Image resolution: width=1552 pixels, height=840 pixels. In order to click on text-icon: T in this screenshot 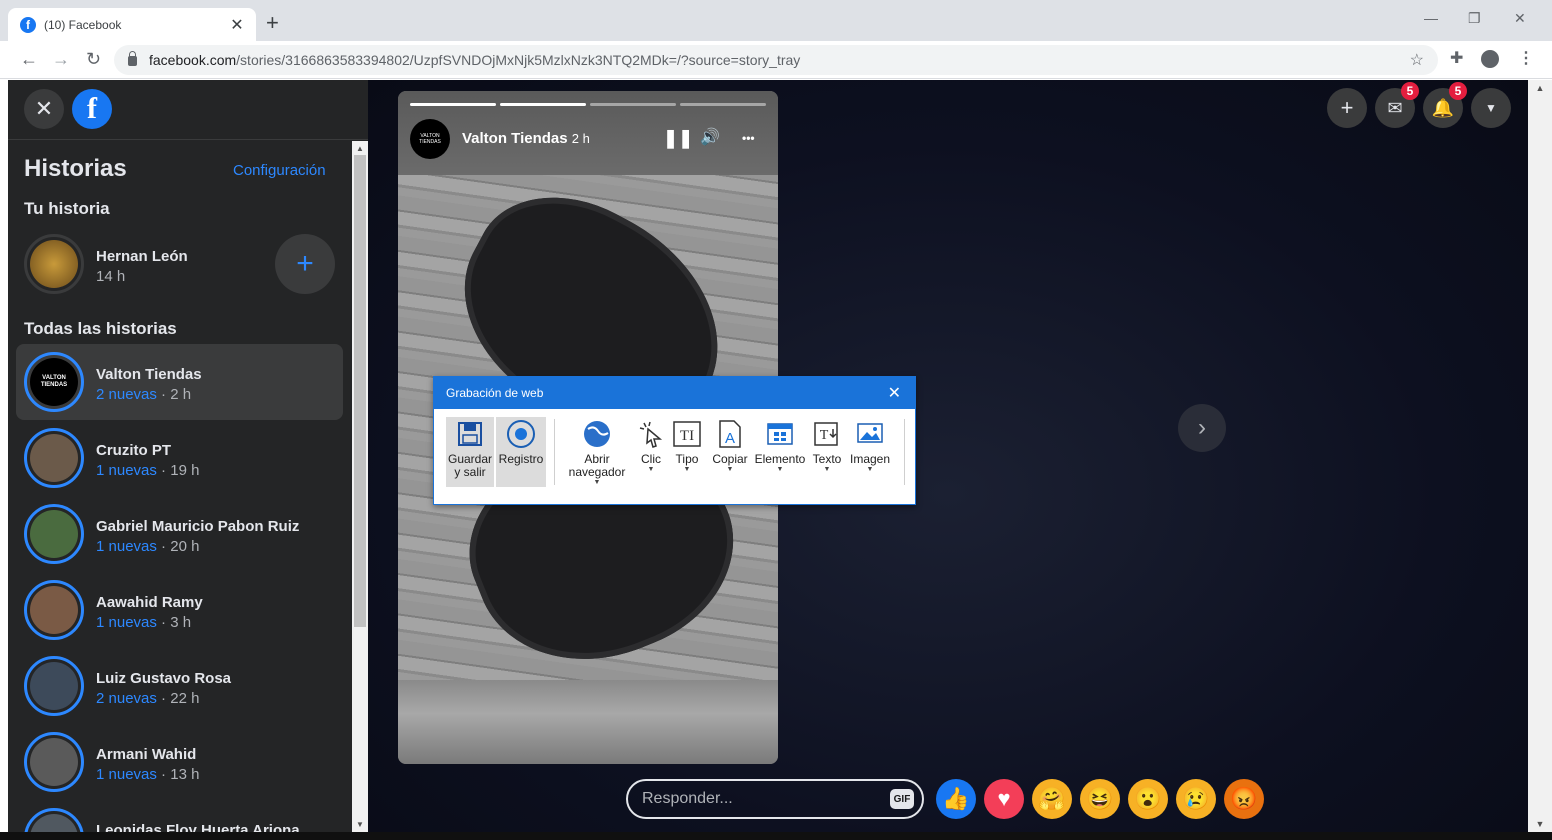, I will do `click(827, 434)`.